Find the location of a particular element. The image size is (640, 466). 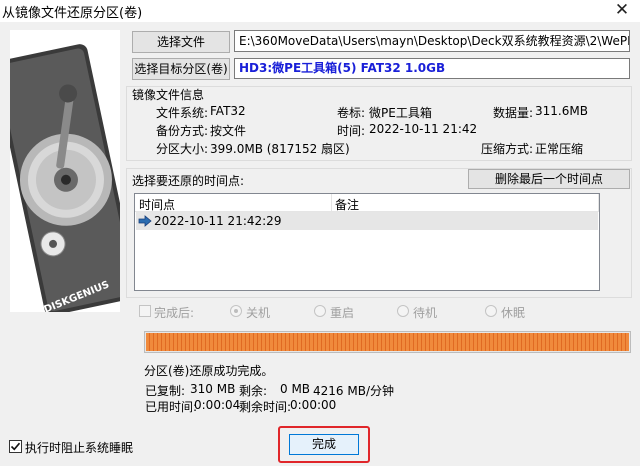

restart-radio is located at coordinates (320, 311).